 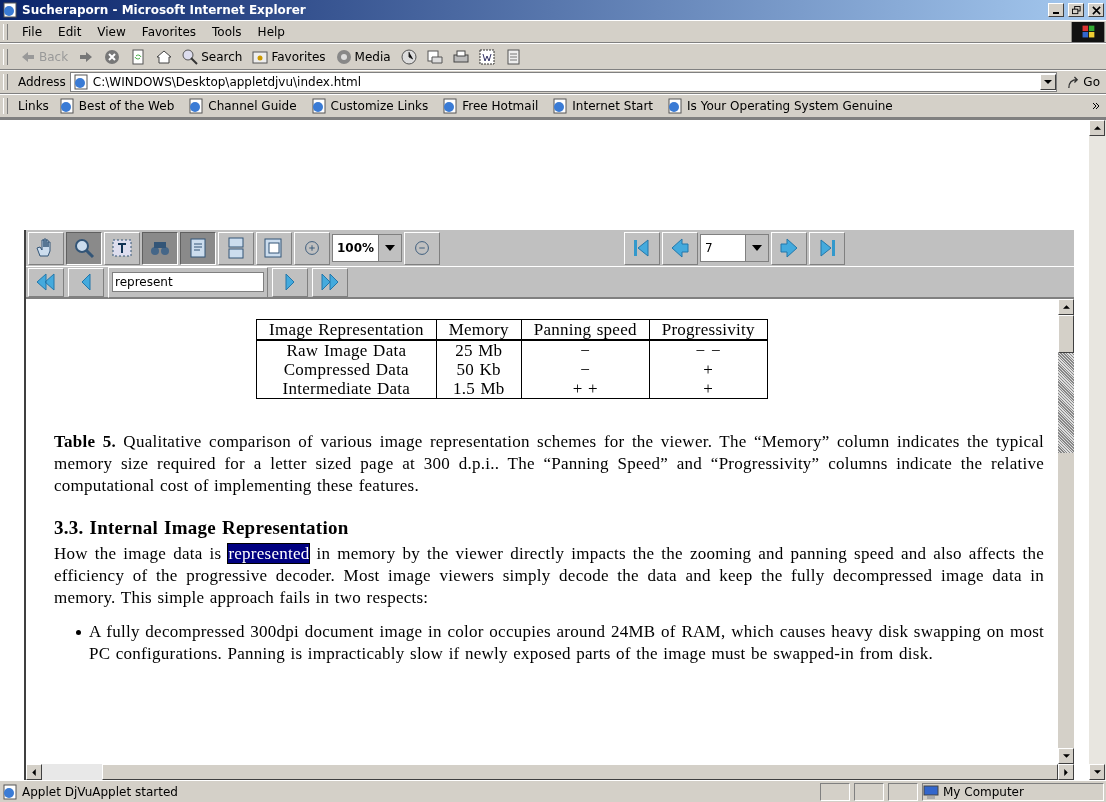 What do you see at coordinates (479, 329) in the screenshot?
I see `column-header: Memory` at bounding box center [479, 329].